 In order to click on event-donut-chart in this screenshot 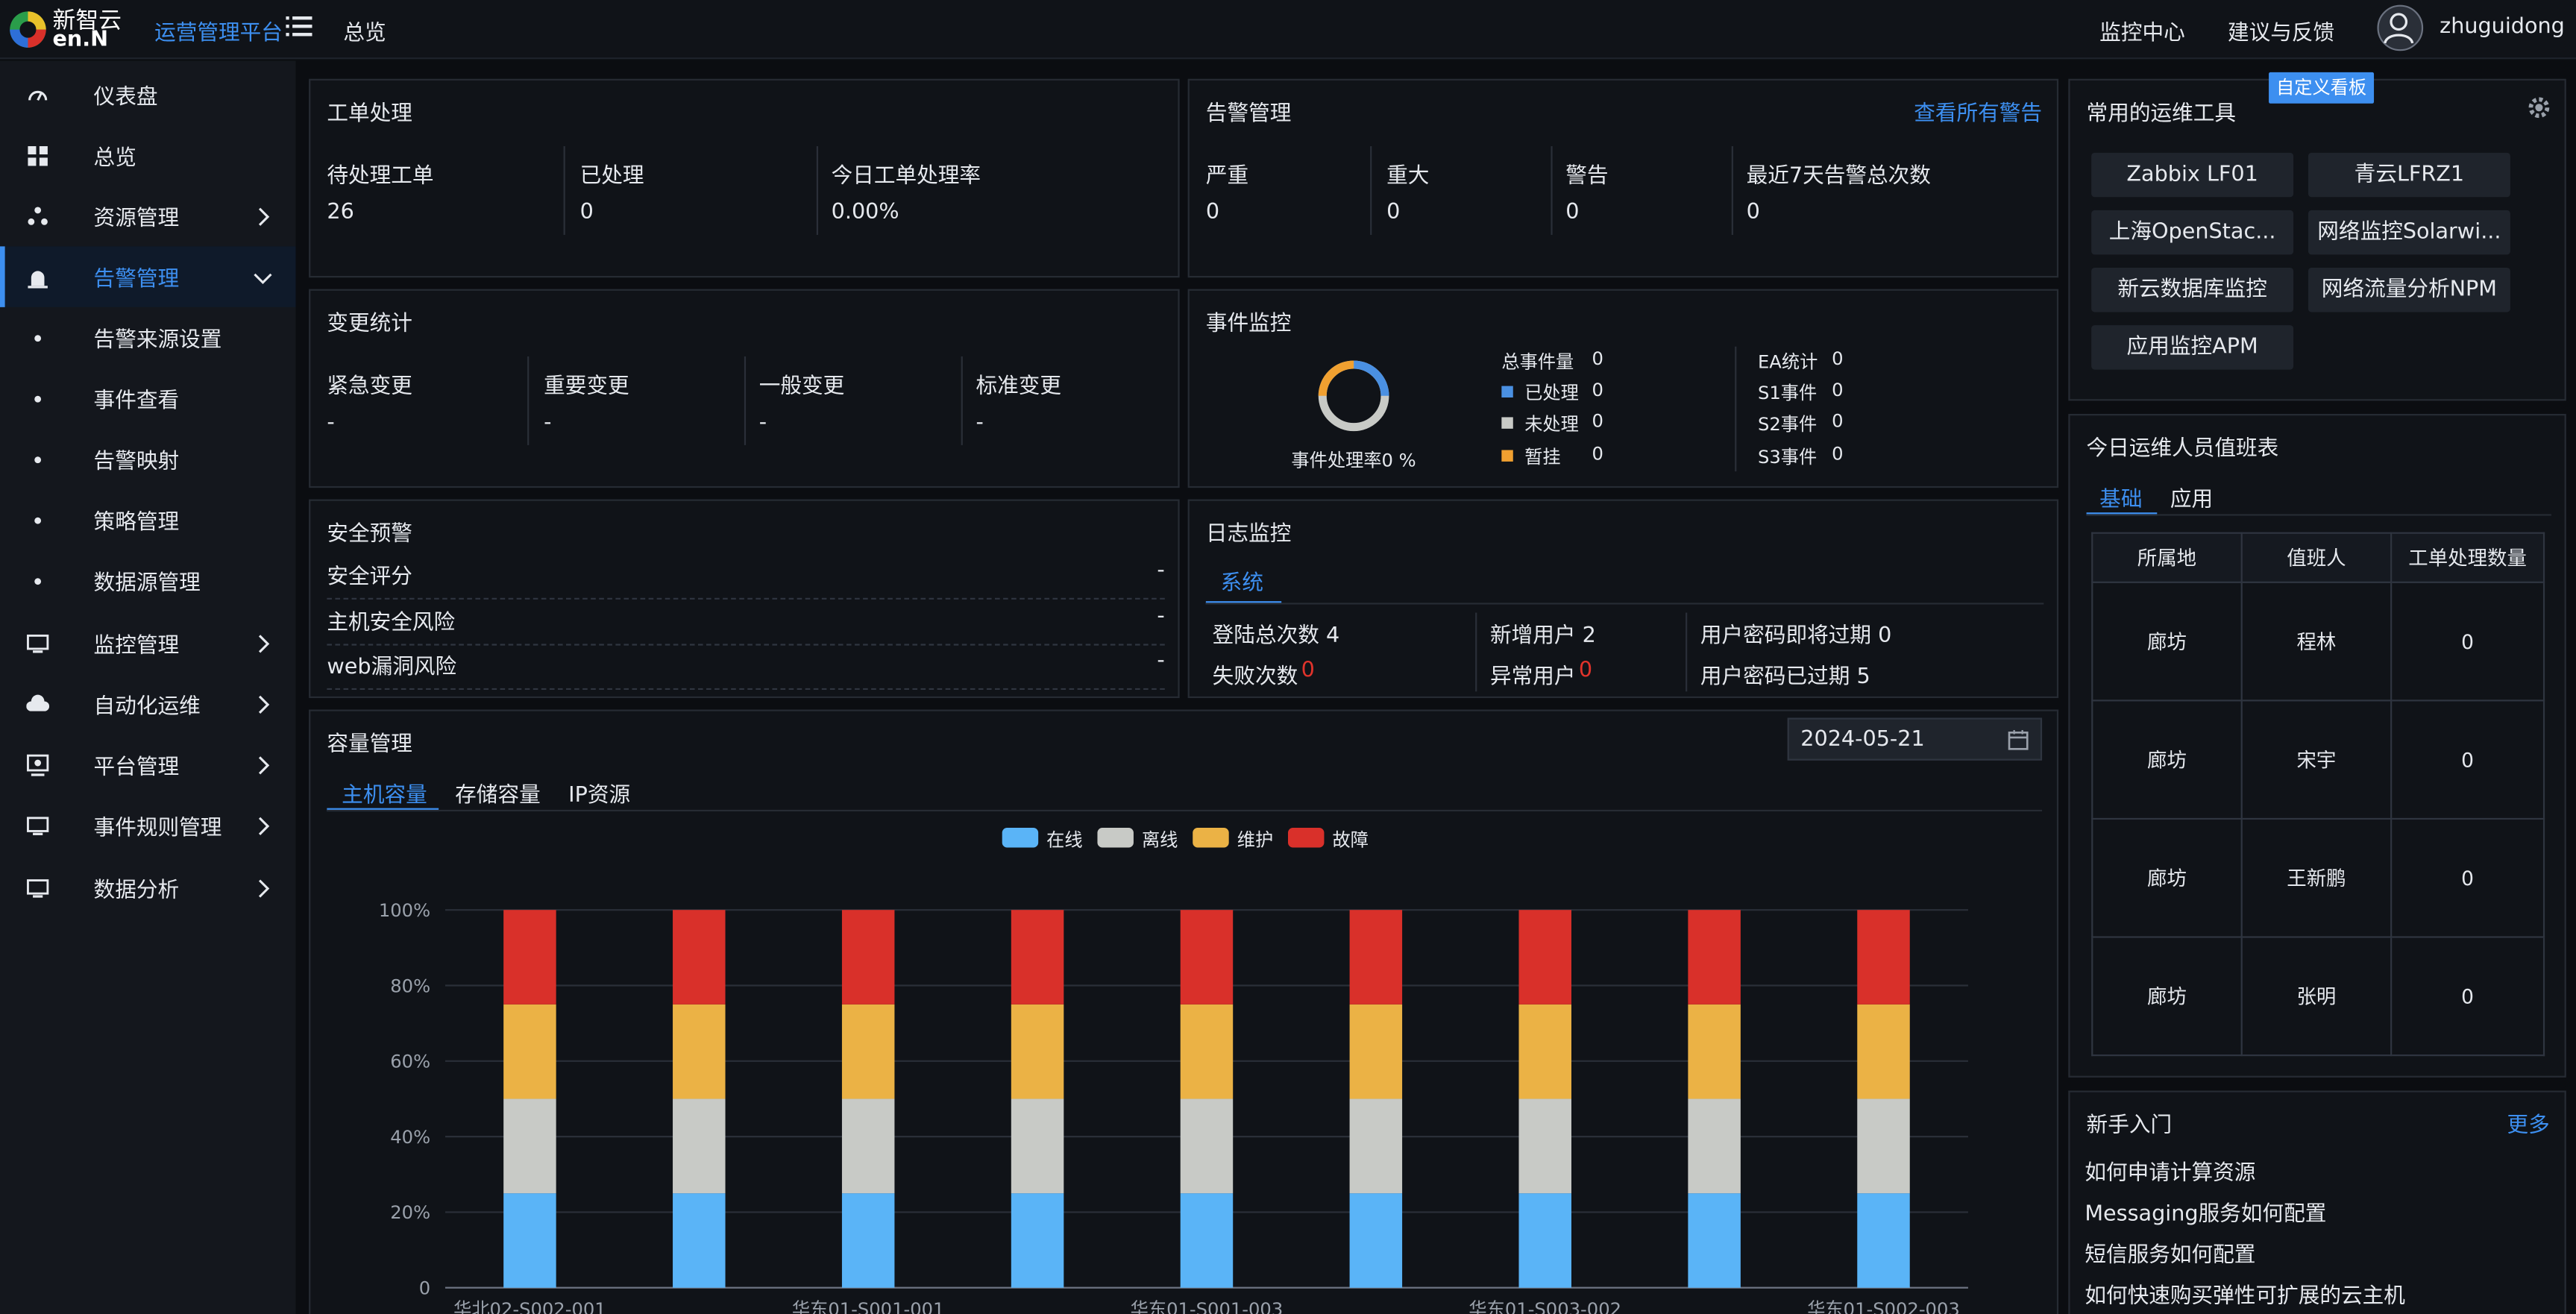, I will do `click(1354, 396)`.